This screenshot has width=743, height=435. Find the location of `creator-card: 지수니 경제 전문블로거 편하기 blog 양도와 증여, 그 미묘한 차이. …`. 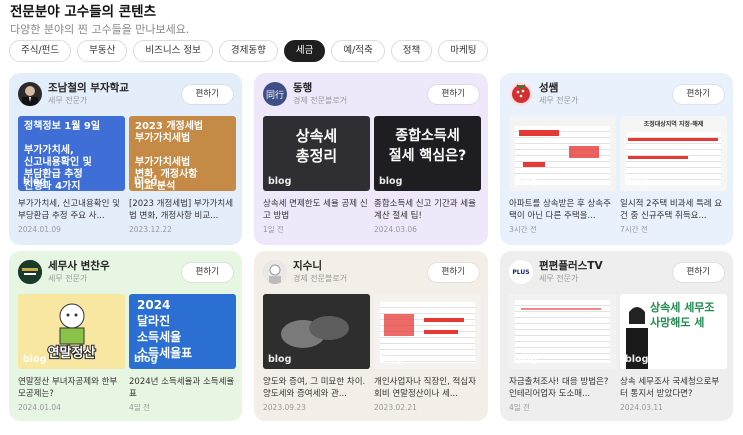

creator-card: 지수니 경제 전문블로거 편하기 blog 양도와 증여, 그 미묘한 차이. … is located at coordinates (371, 336).